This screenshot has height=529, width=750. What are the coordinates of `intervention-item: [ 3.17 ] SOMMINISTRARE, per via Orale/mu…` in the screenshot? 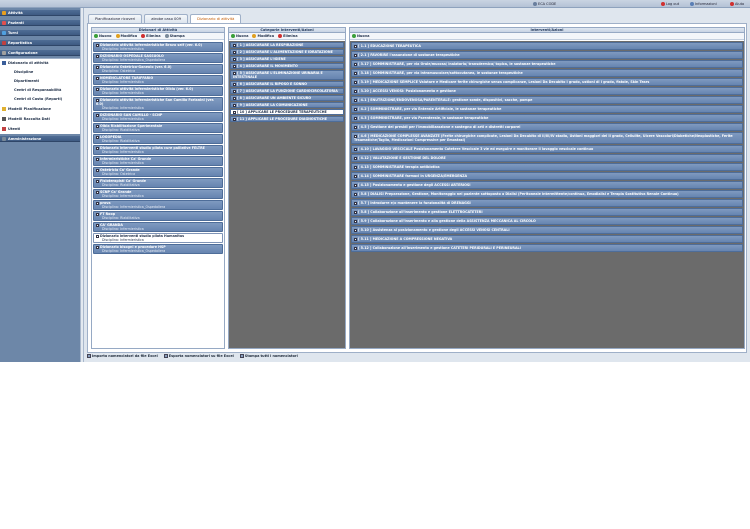 It's located at (547, 64).